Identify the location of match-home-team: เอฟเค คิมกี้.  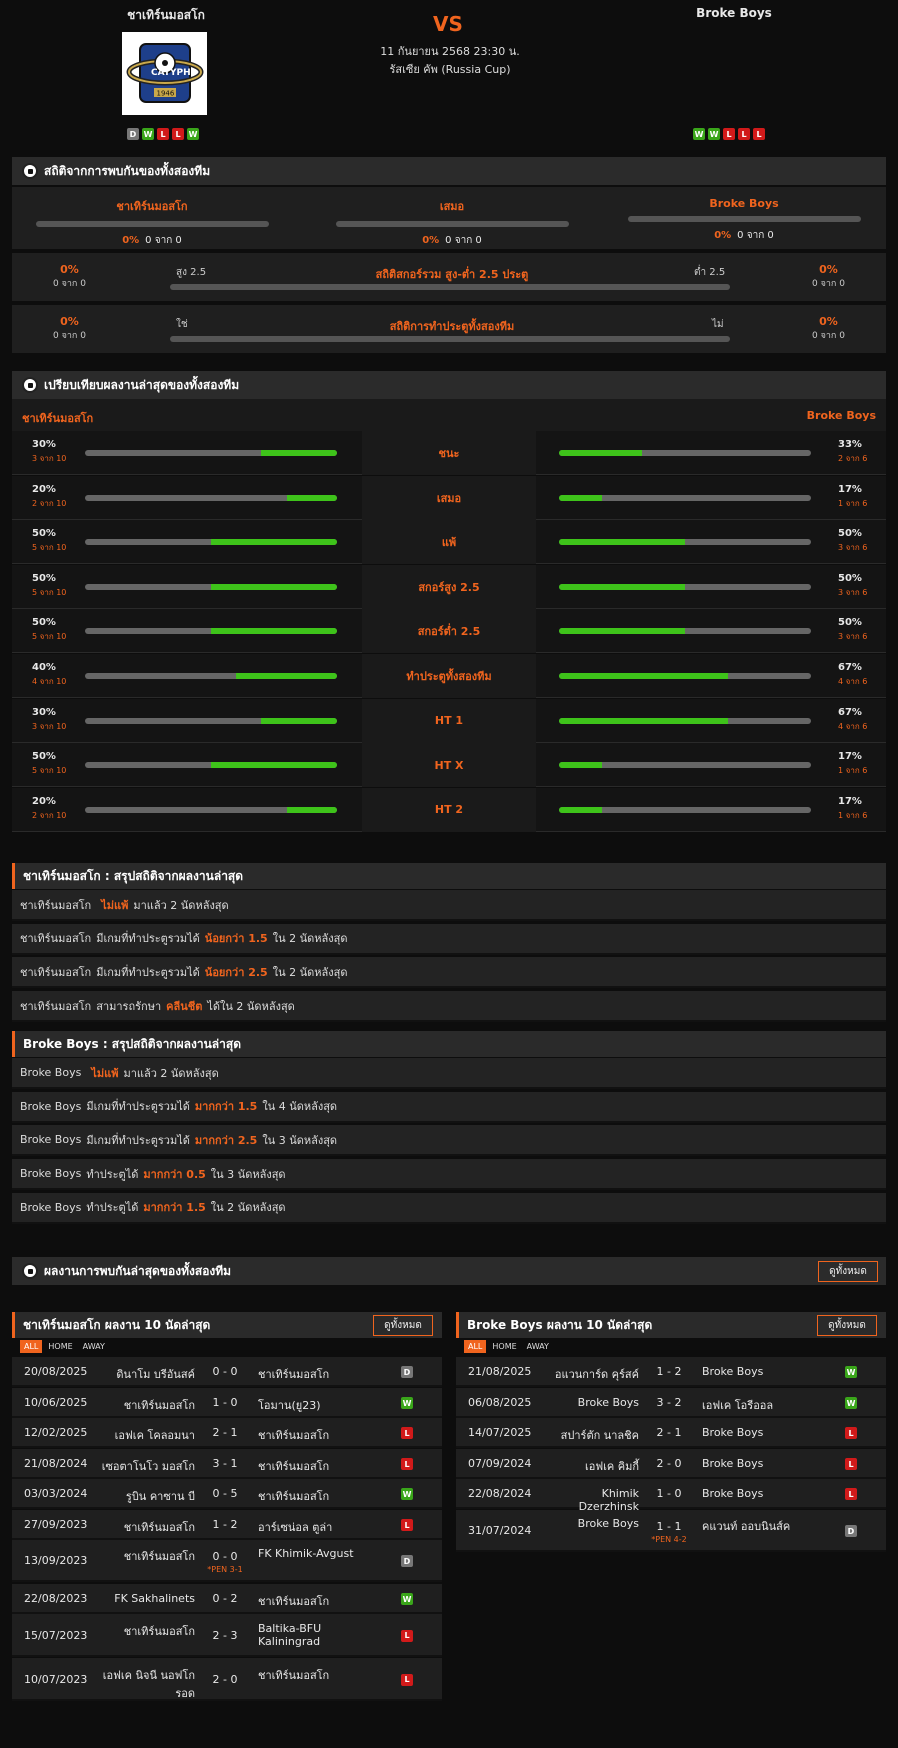
(589, 1466).